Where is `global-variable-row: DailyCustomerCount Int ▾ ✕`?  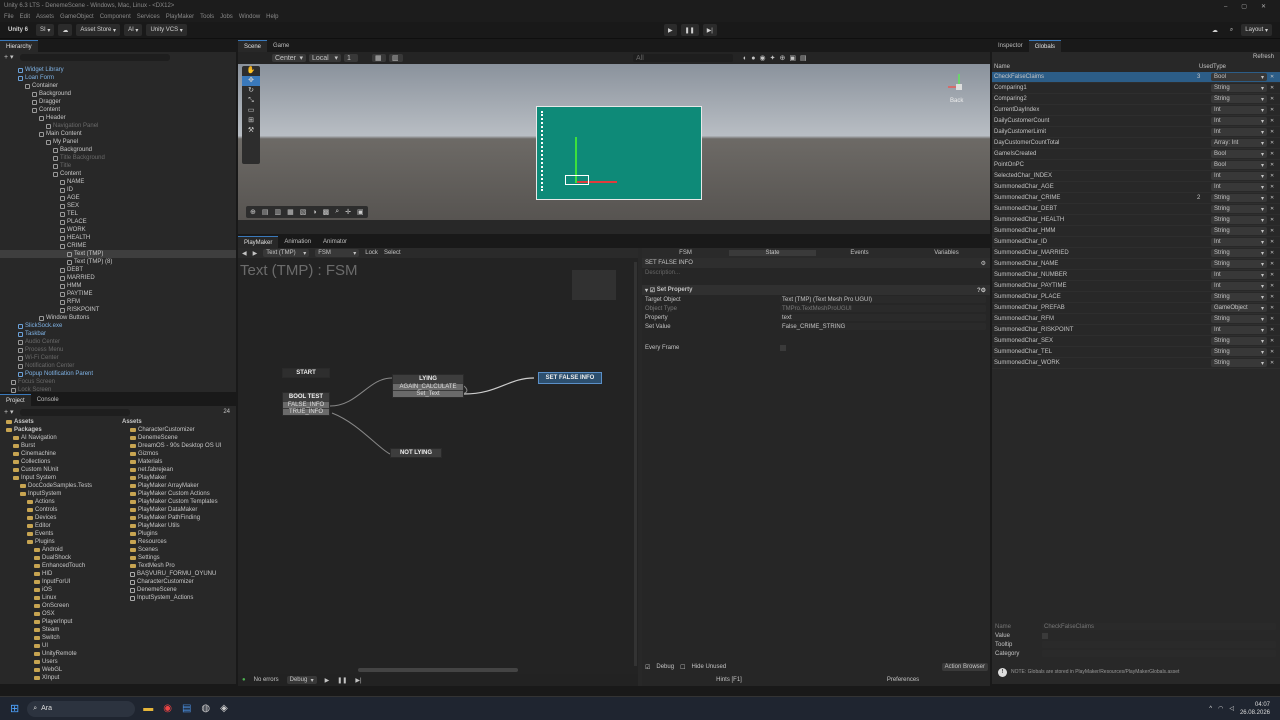 global-variable-row: DailyCustomerCount Int ▾ ✕ is located at coordinates (1136, 121).